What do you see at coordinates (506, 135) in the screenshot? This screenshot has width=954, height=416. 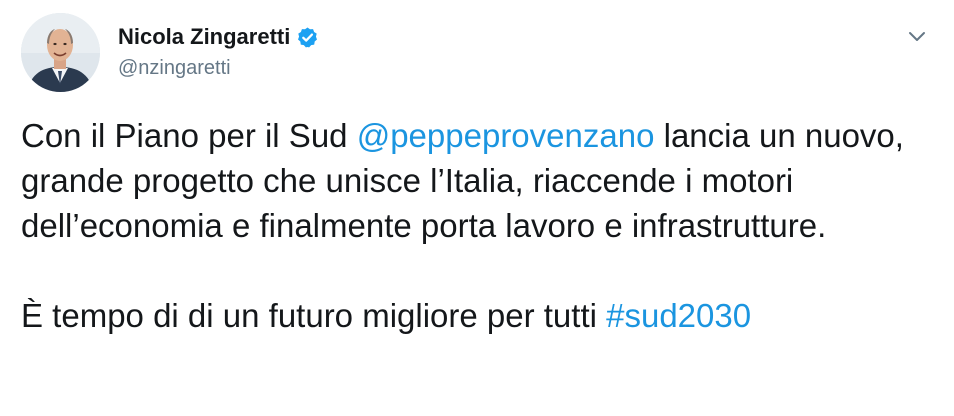 I see `mention-link: @peppeprovenzano` at bounding box center [506, 135].